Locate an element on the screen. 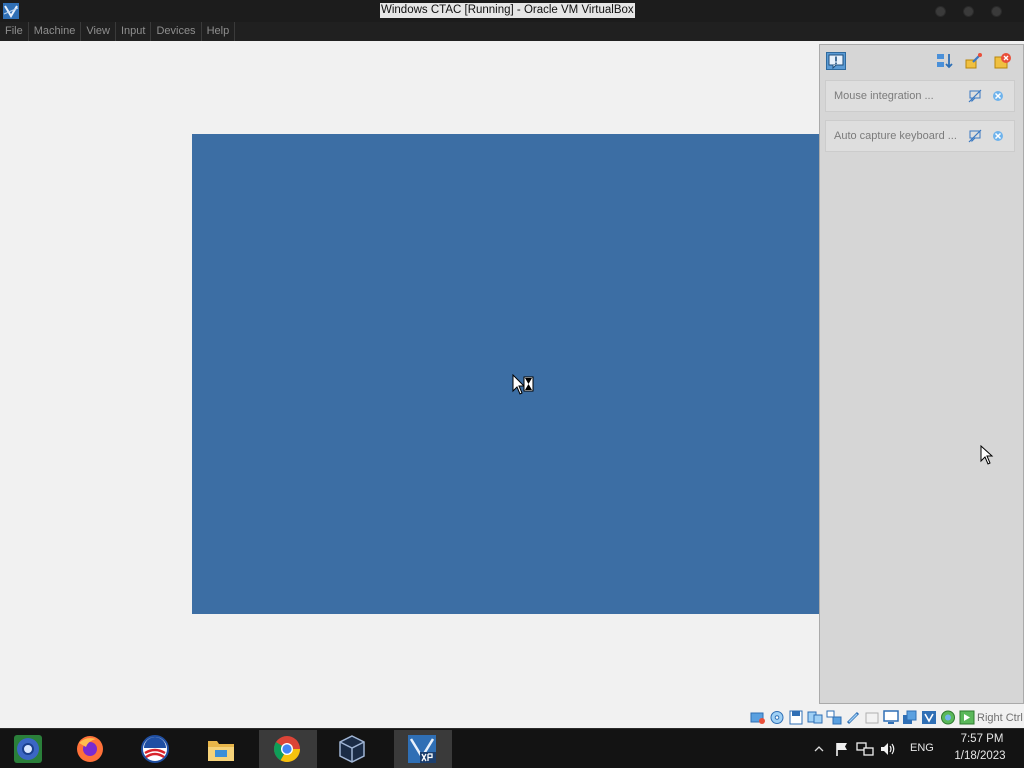  usb-icon is located at coordinates (853, 717).